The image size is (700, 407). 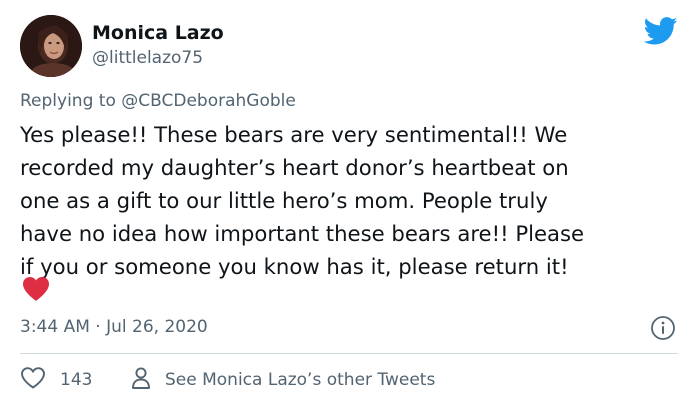 What do you see at coordinates (33, 380) in the screenshot?
I see `heart-outline-icon` at bounding box center [33, 380].